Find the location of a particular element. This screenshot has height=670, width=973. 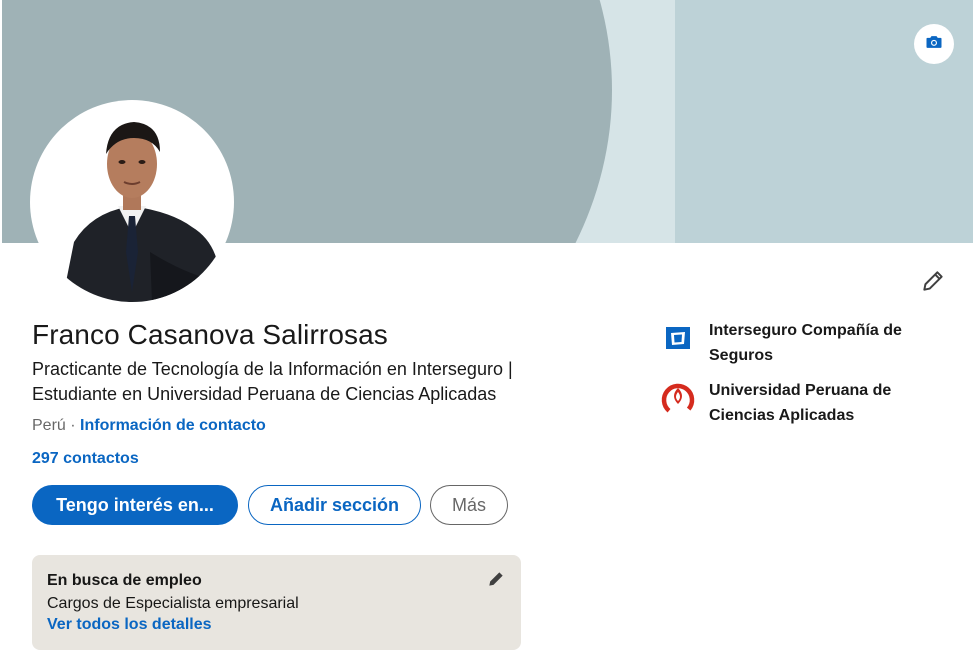

location-line: Perú · Información de contacto is located at coordinates (149, 426).